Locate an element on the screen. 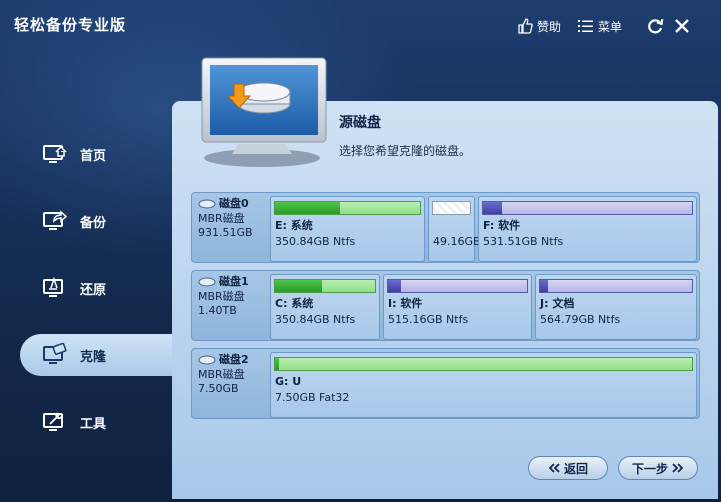 Image resolution: width=721 pixels, height=502 pixels. disk-info: 磁盘1 MBR磁盘 1.40TB is located at coordinates (235, 296).